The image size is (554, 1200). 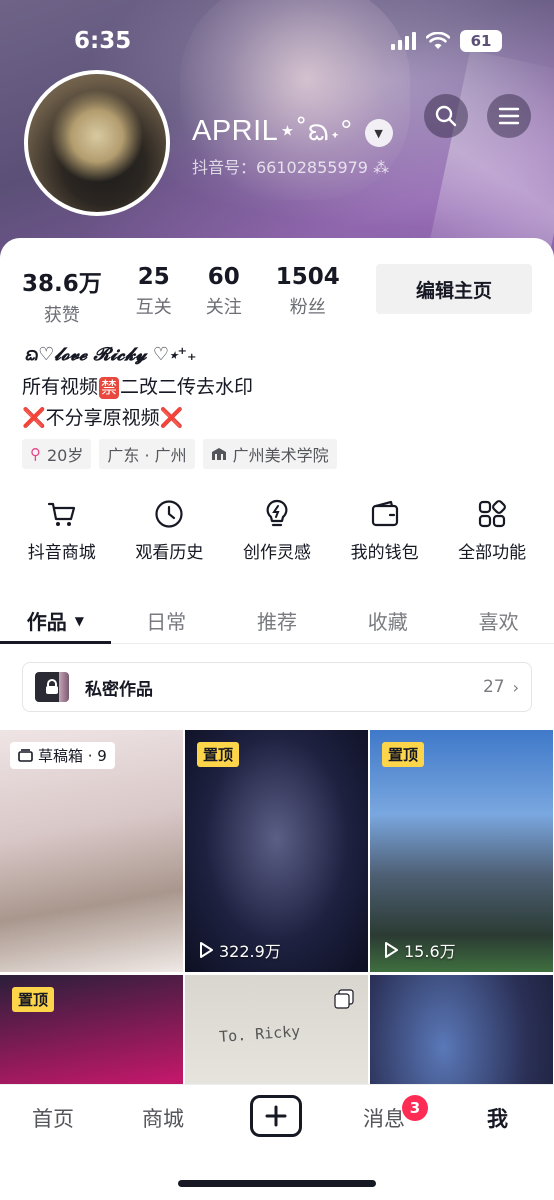 What do you see at coordinates (187, 387) in the screenshot?
I see `bio-text: 二改二传去水印` at bounding box center [187, 387].